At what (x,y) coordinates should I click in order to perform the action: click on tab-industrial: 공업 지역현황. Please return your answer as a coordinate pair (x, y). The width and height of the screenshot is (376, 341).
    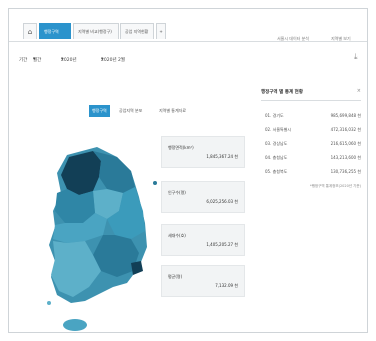
    Looking at the image, I should click on (137, 31).